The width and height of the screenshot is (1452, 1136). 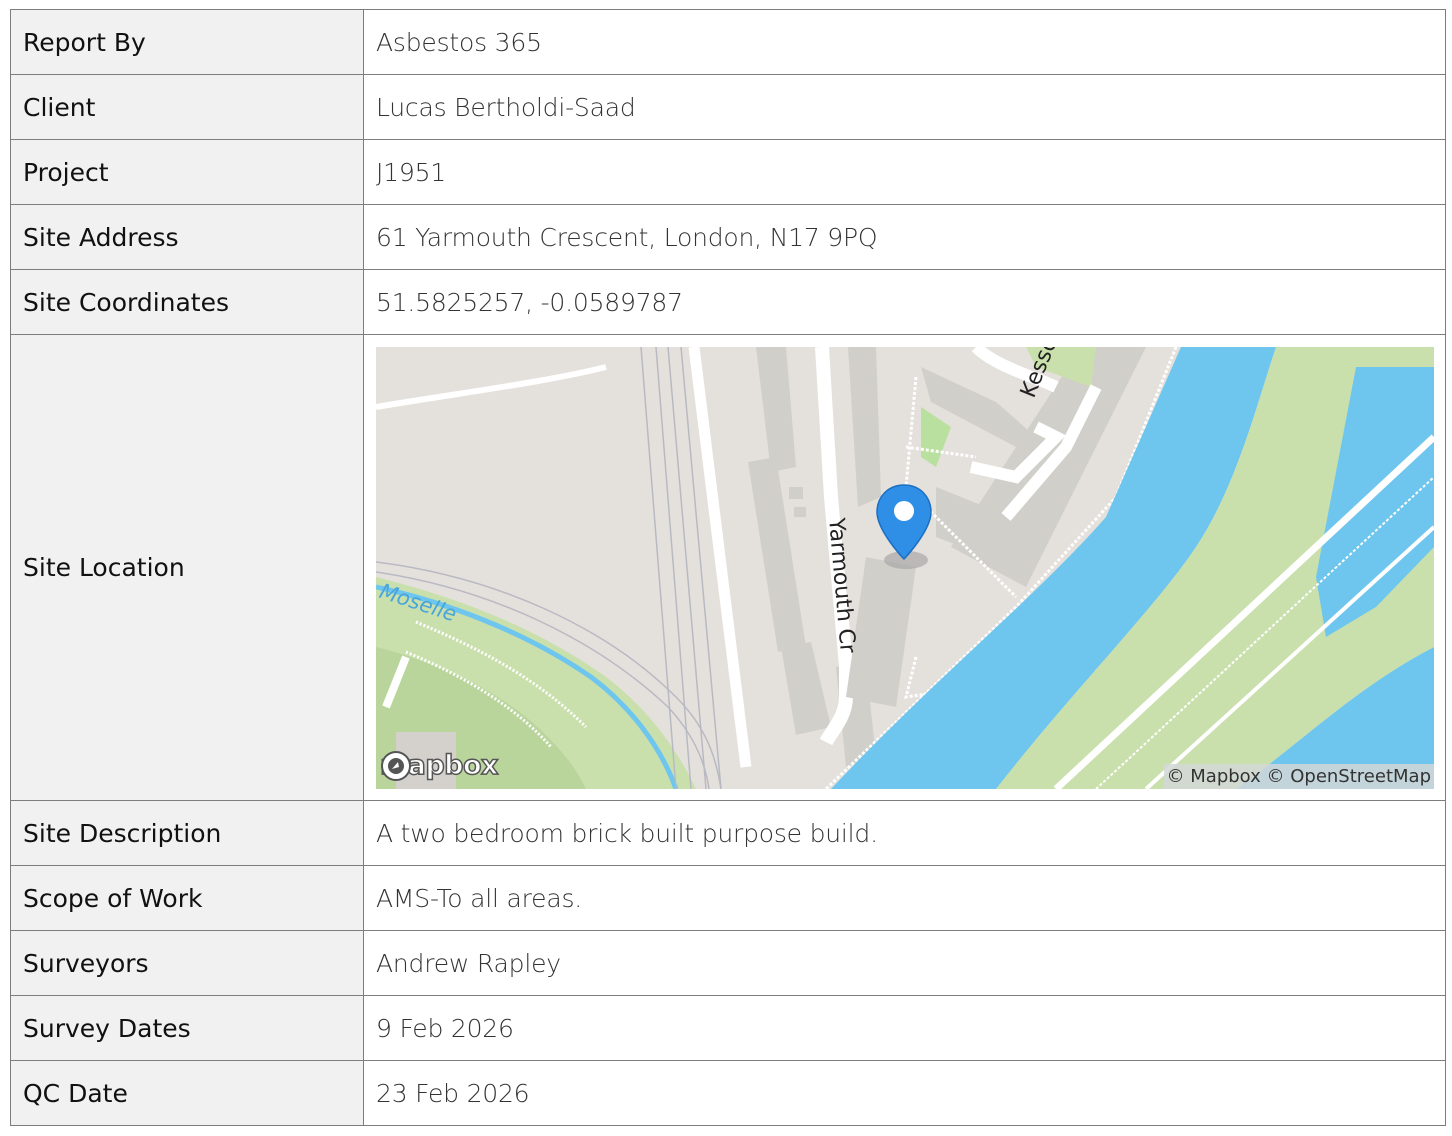 I want to click on mapbox-logo: mapbox, so click(x=439, y=765).